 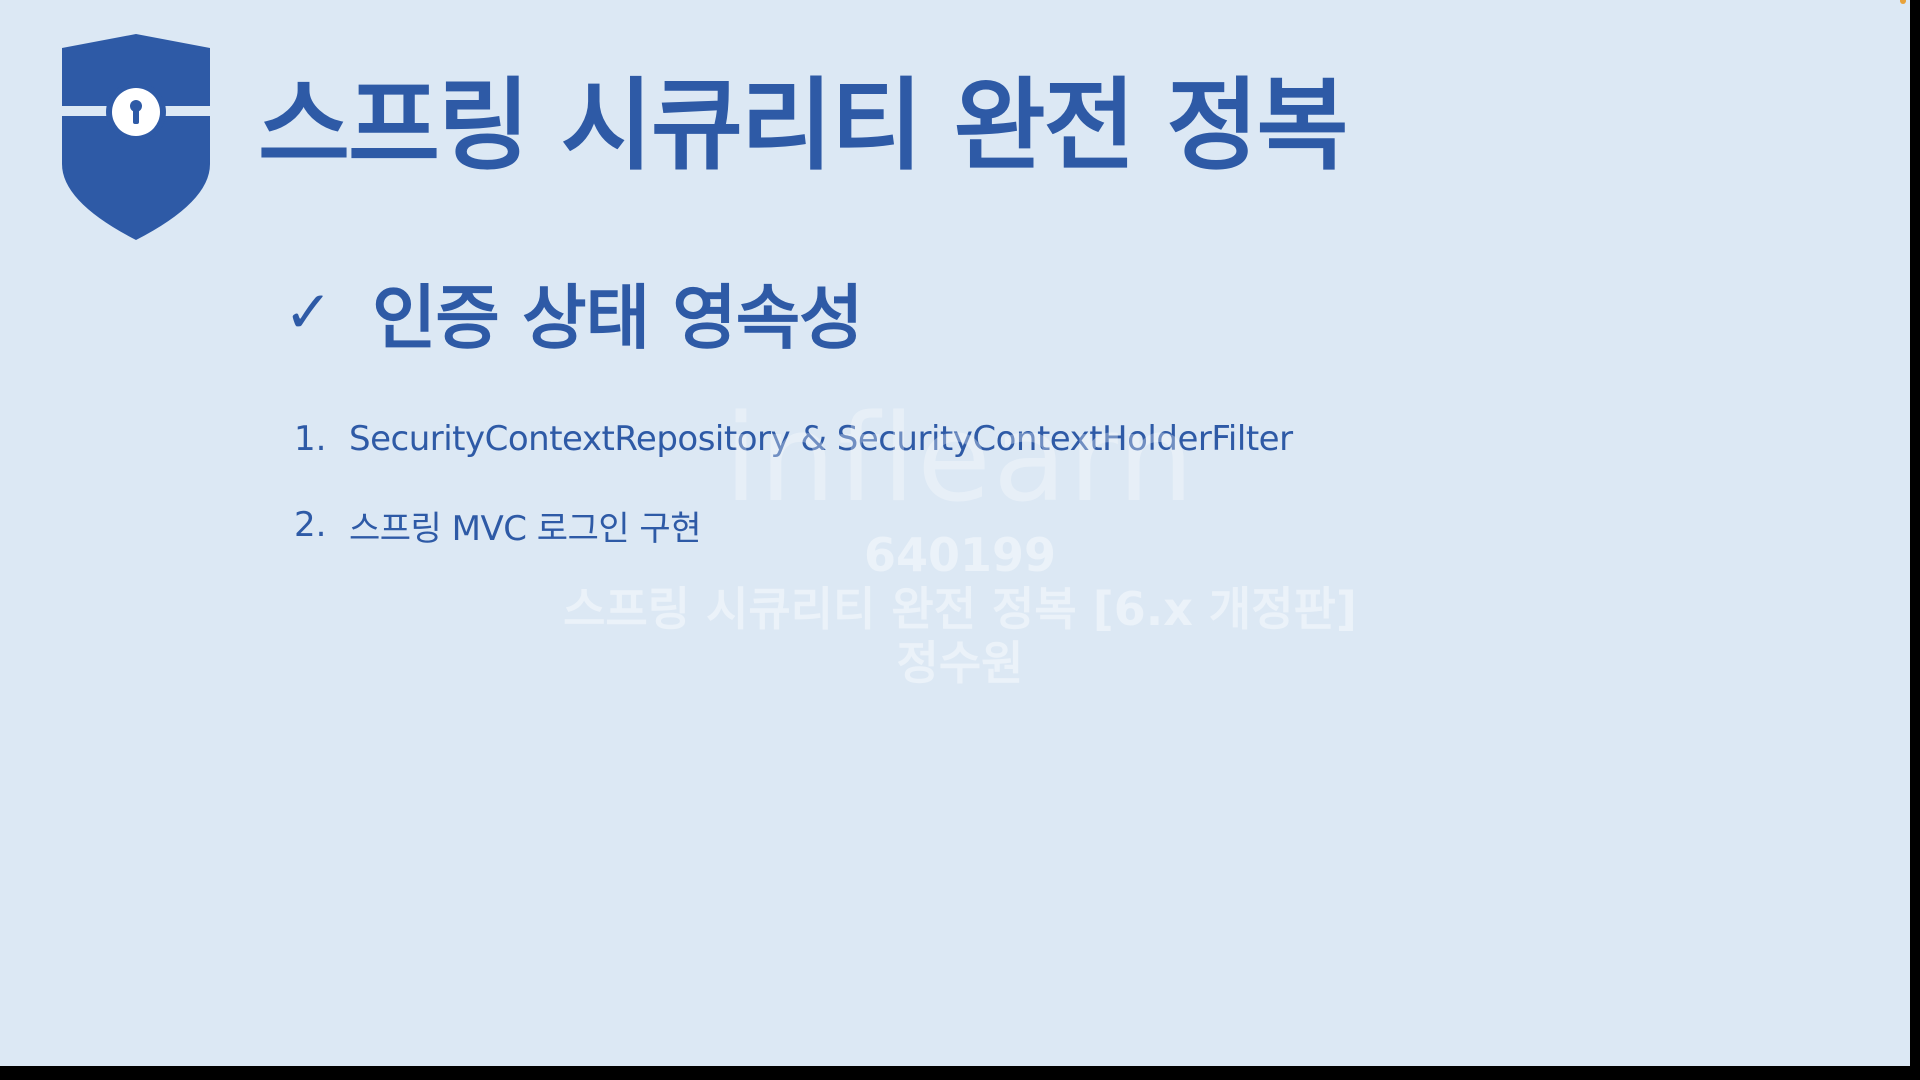 What do you see at coordinates (310, 439) in the screenshot?
I see `list-item-number: 1.` at bounding box center [310, 439].